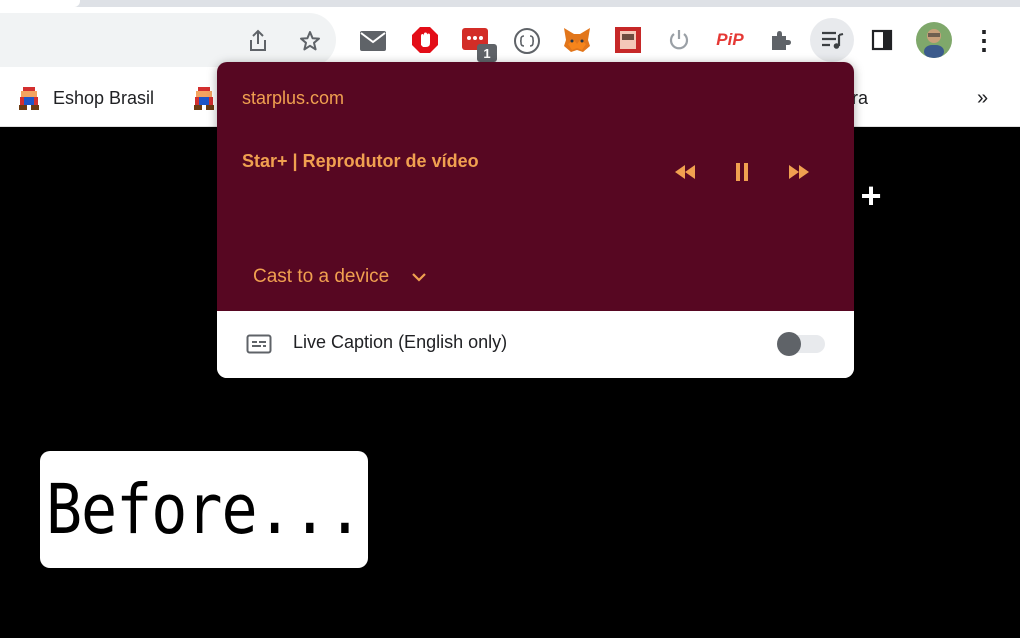 This screenshot has width=1020, height=638. I want to click on tab-strip, so click(510, 3).